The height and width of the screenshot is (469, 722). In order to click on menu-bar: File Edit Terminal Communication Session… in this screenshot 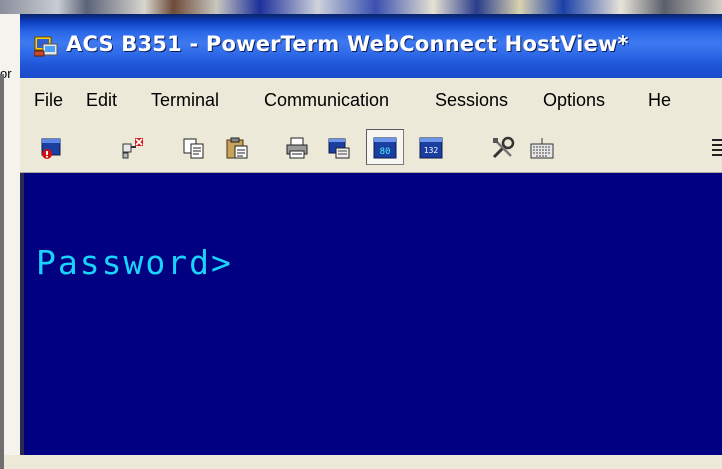, I will do `click(371, 100)`.